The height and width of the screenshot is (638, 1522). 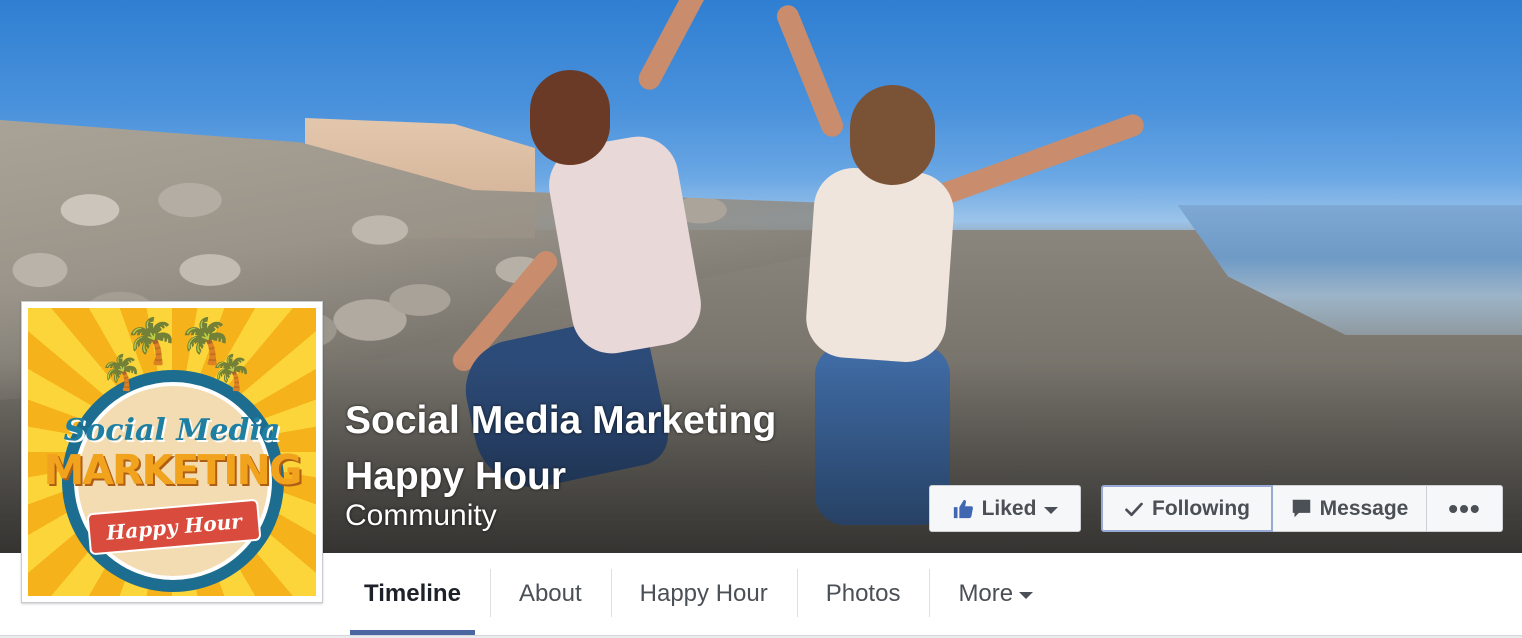 I want to click on tab-label: Photos, so click(x=863, y=593).